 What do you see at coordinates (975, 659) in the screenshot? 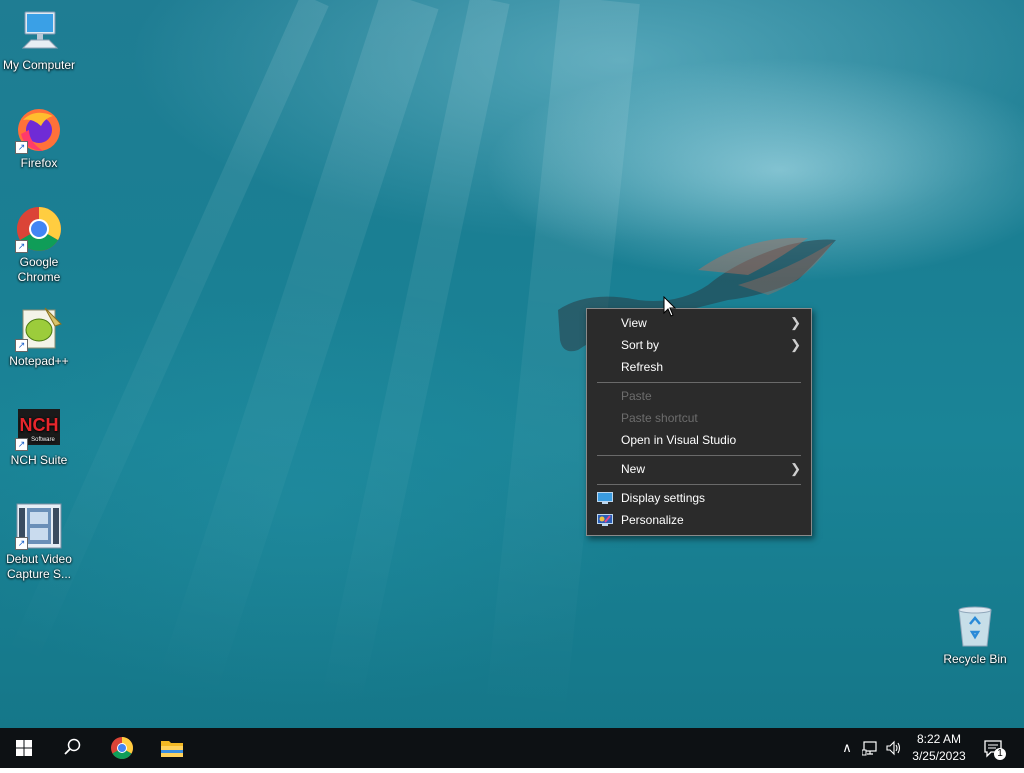
I see `desktop-icon-label: Recycle Bin` at bounding box center [975, 659].